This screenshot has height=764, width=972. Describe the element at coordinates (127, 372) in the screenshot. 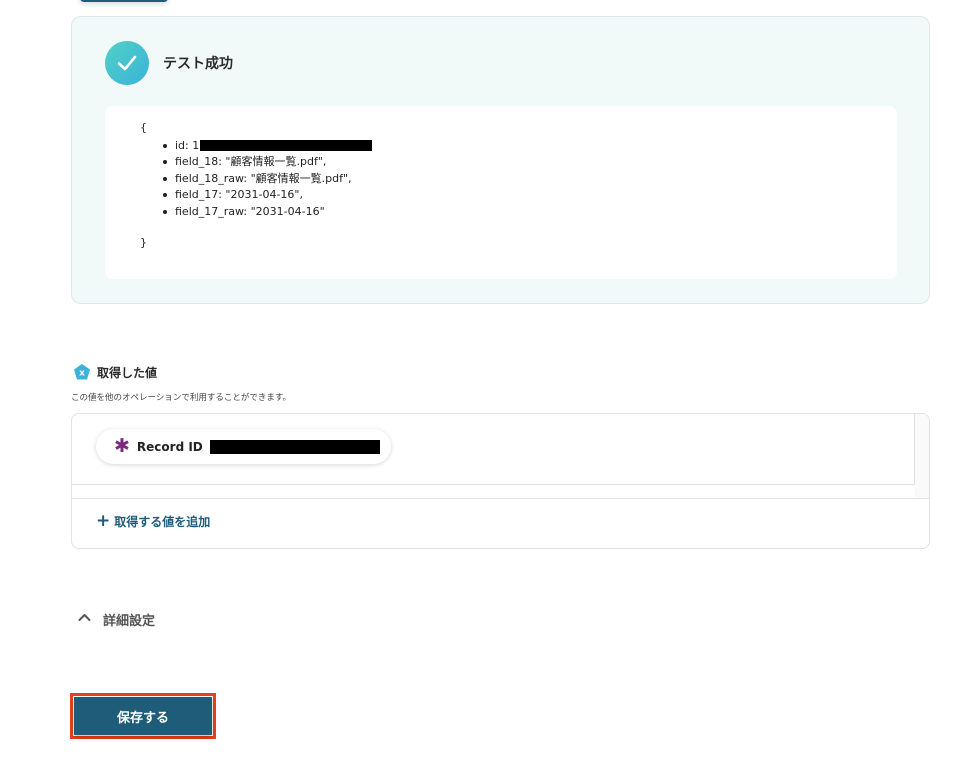

I see `acquired-values-title: 取得した値` at that location.